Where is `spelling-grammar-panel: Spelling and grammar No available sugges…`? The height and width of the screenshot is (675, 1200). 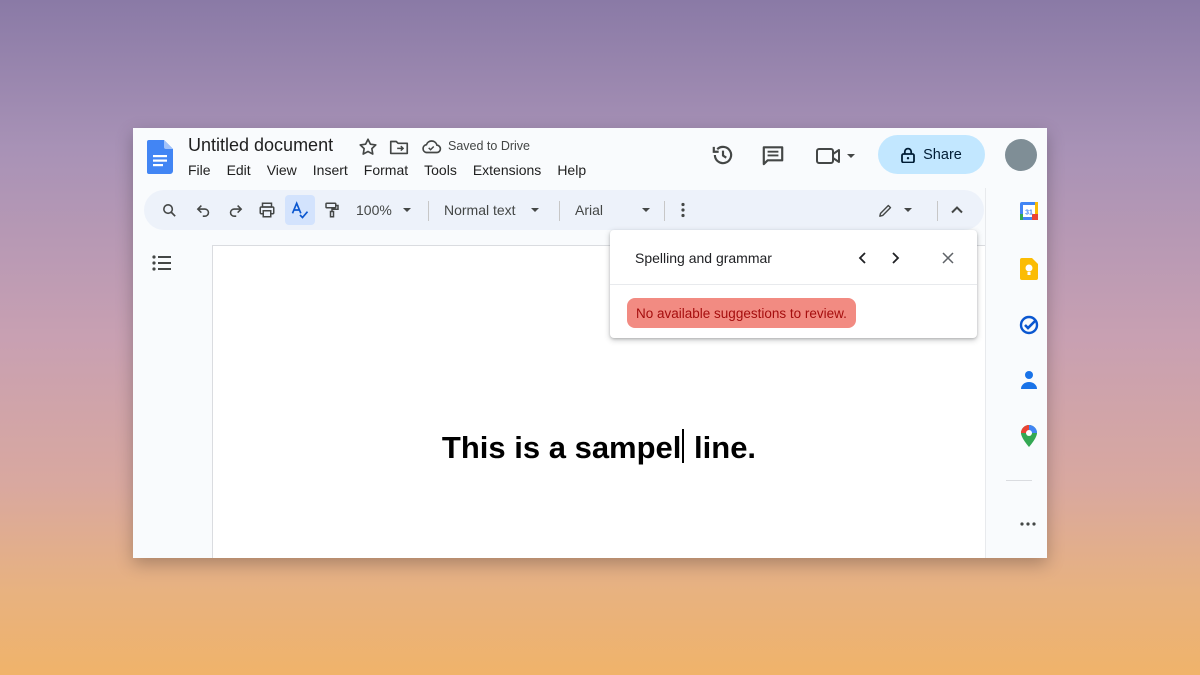 spelling-grammar-panel: Spelling and grammar No available sugges… is located at coordinates (793, 284).